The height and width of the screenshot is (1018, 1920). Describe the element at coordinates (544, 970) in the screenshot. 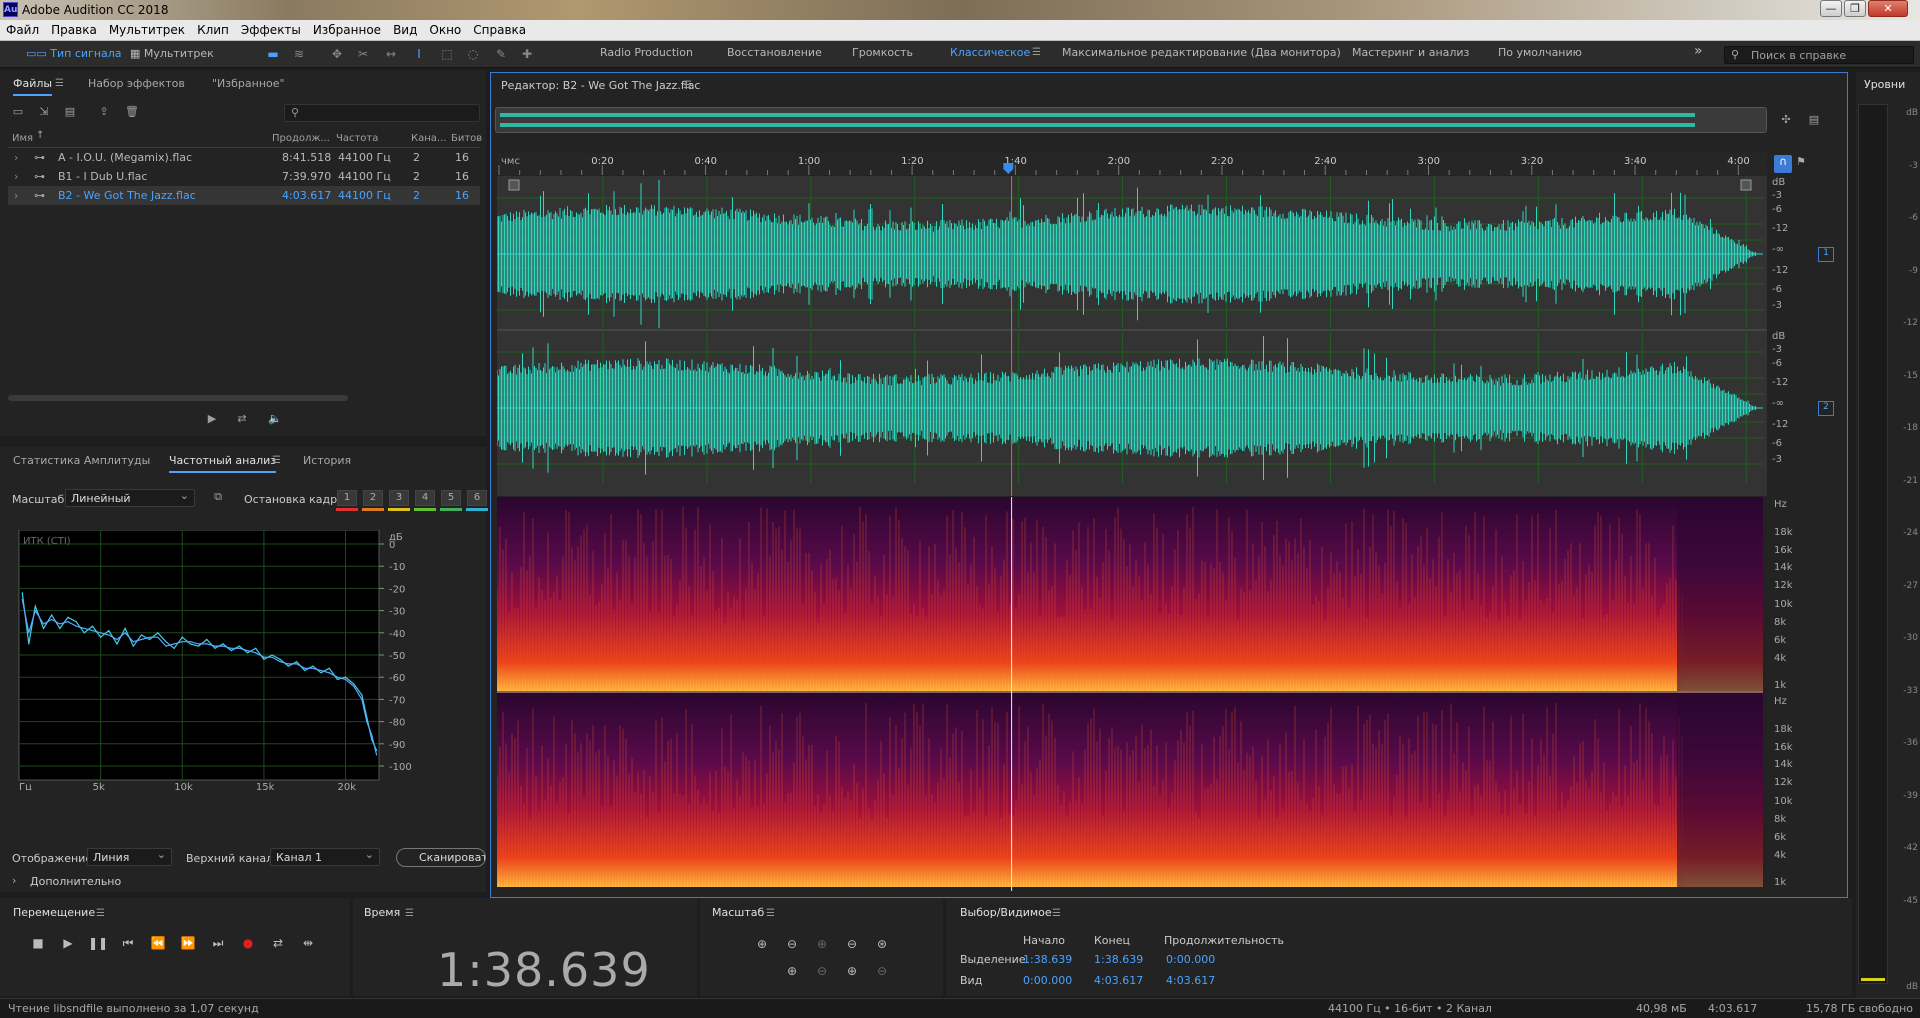

I see `current-time-display: 1:38.639` at that location.